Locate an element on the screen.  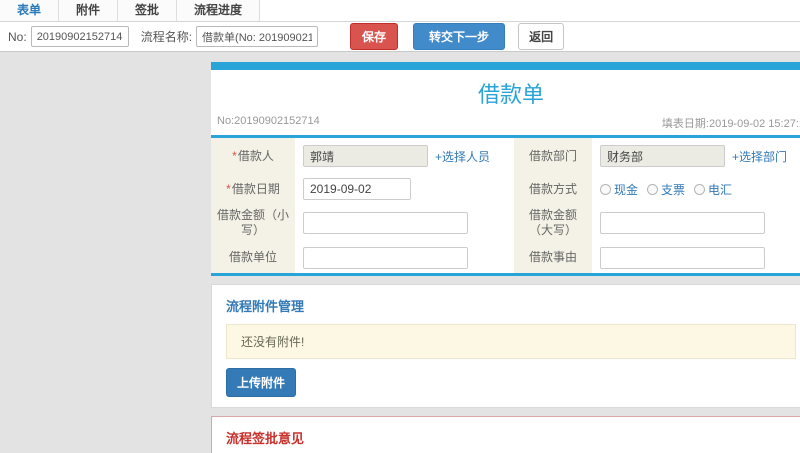
select-person-link: +选择人员 is located at coordinates (462, 156).